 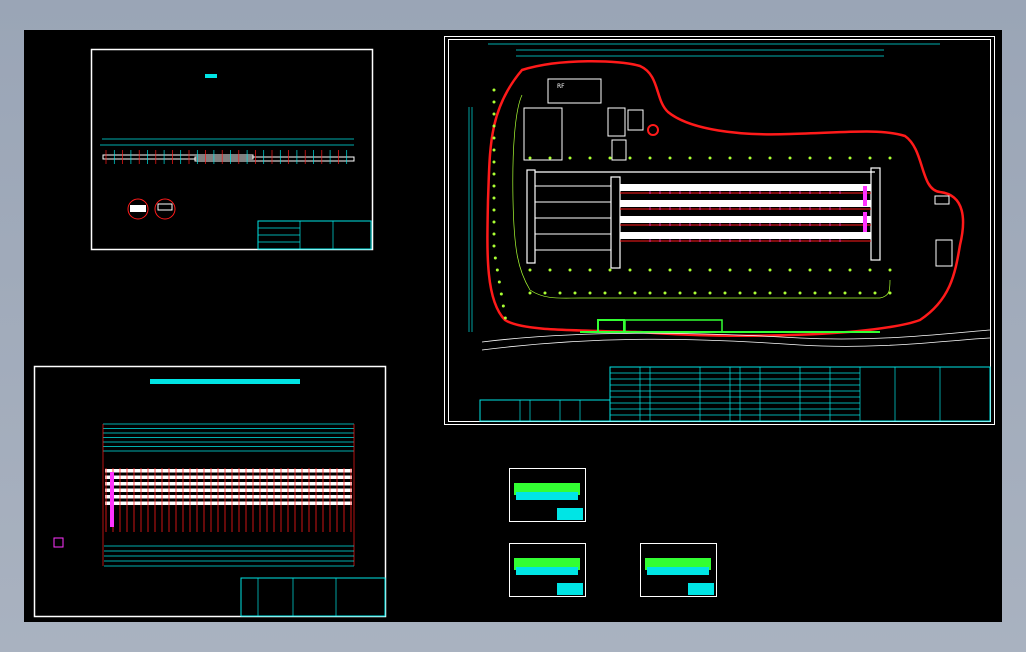 I want to click on rack-row, so click(x=745, y=219).